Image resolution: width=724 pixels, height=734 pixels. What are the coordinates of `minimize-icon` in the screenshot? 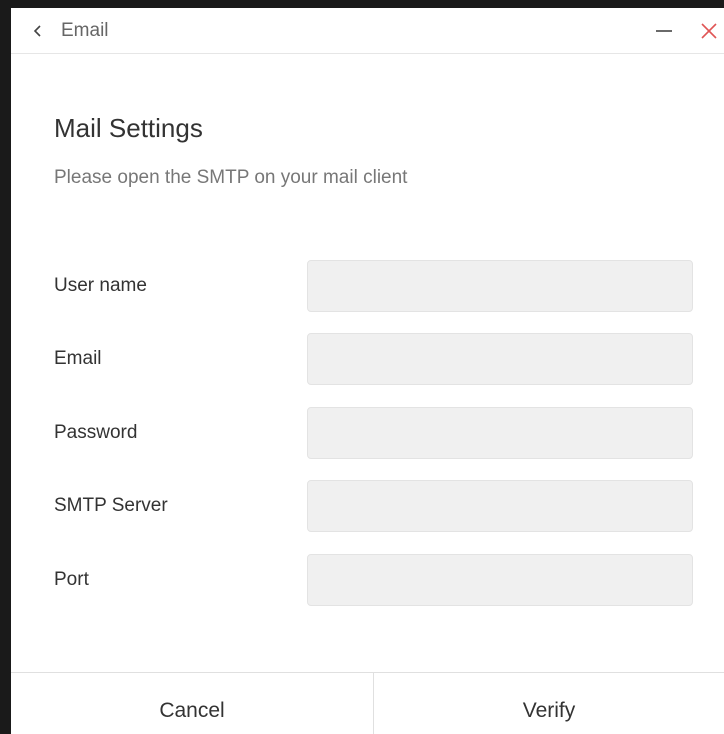 It's located at (664, 31).